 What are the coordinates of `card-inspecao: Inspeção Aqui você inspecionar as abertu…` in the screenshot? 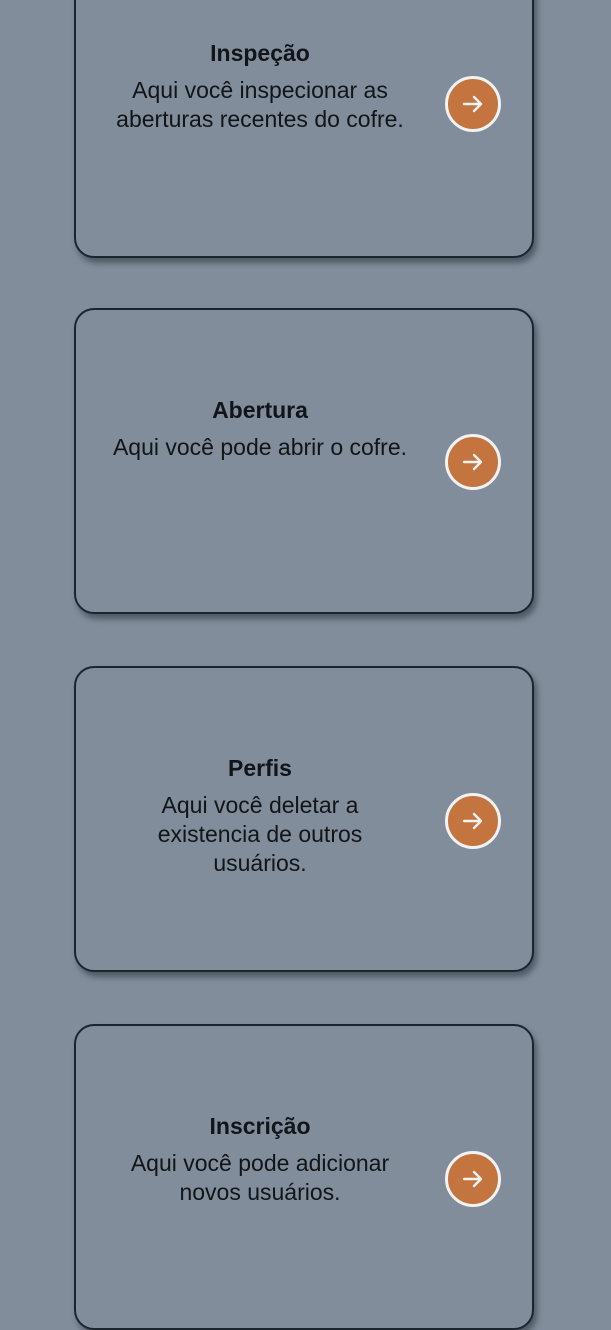 It's located at (304, 129).